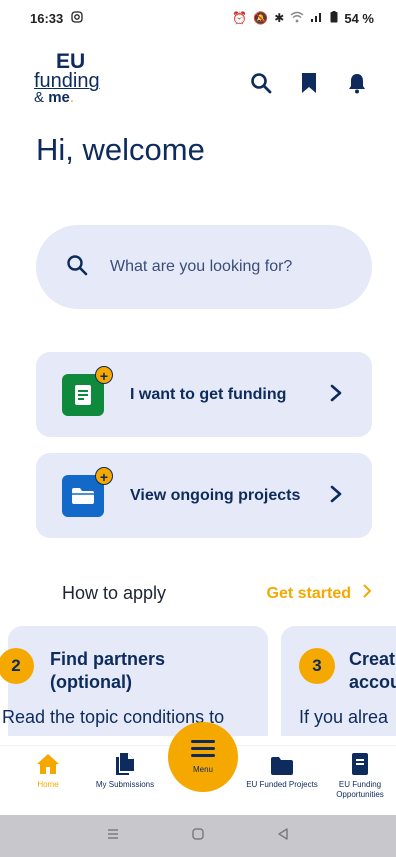 The width and height of the screenshot is (396, 857). Describe the element at coordinates (217, 593) in the screenshot. I see `how-to-apply-row: How to apply Get started` at that location.